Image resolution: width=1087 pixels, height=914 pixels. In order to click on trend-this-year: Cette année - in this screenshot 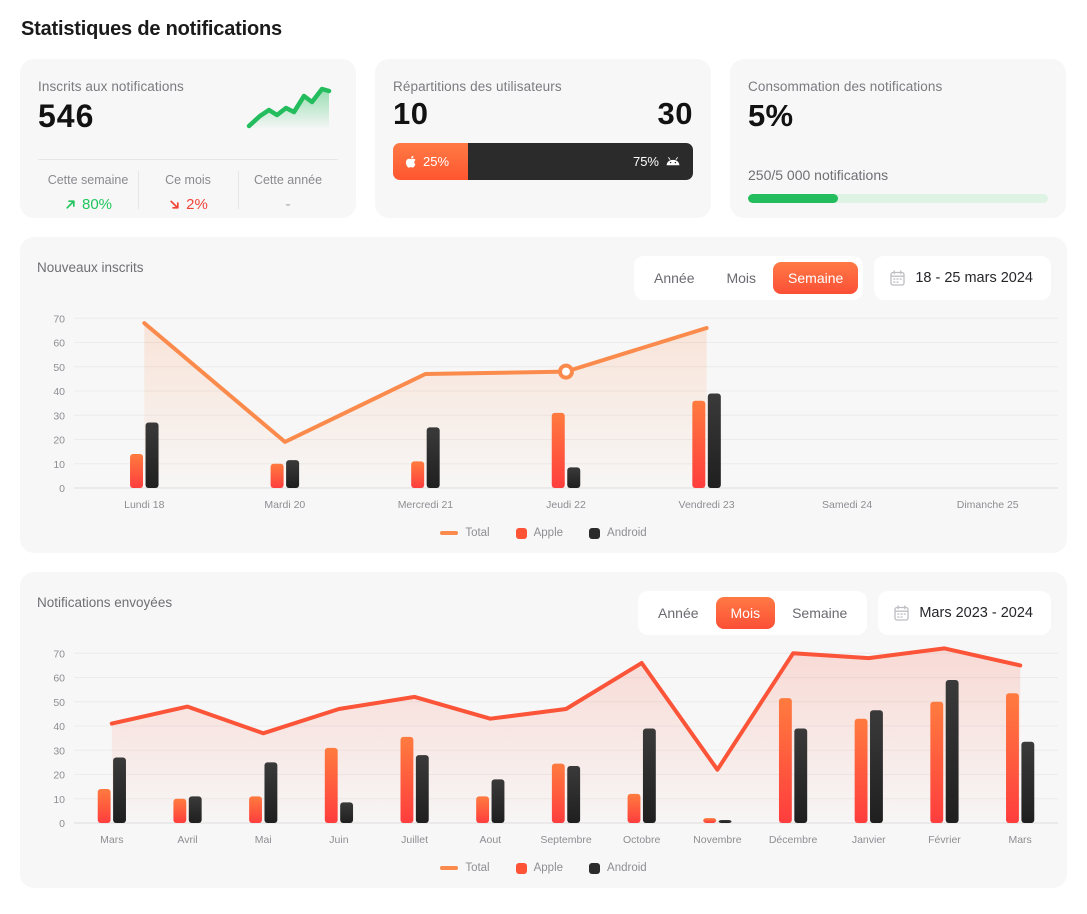, I will do `click(288, 190)`.